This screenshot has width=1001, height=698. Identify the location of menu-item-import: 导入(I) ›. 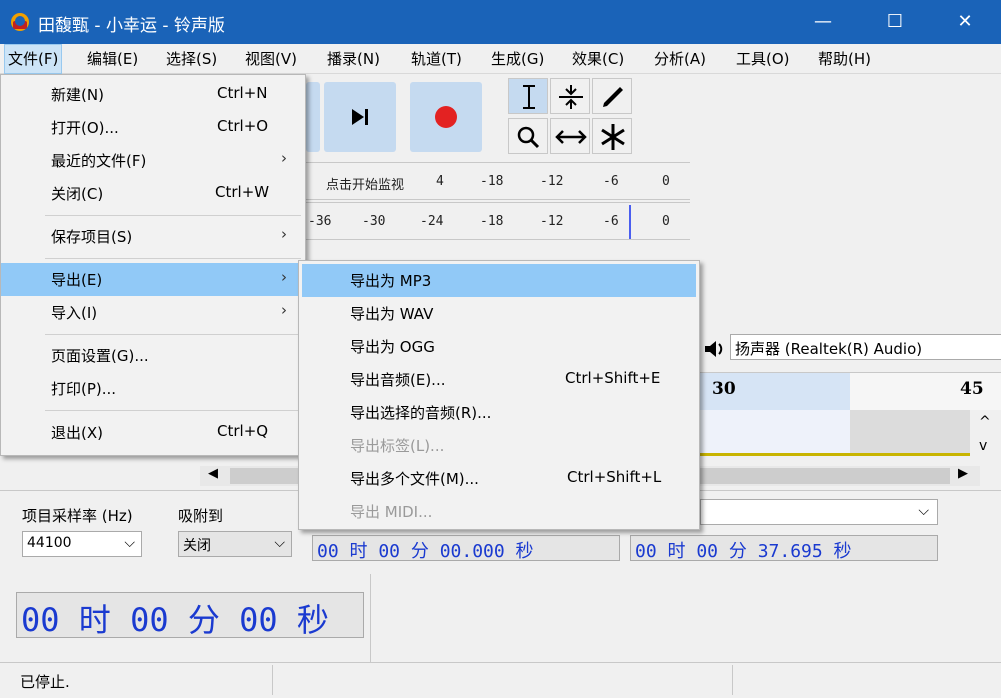
(153, 312).